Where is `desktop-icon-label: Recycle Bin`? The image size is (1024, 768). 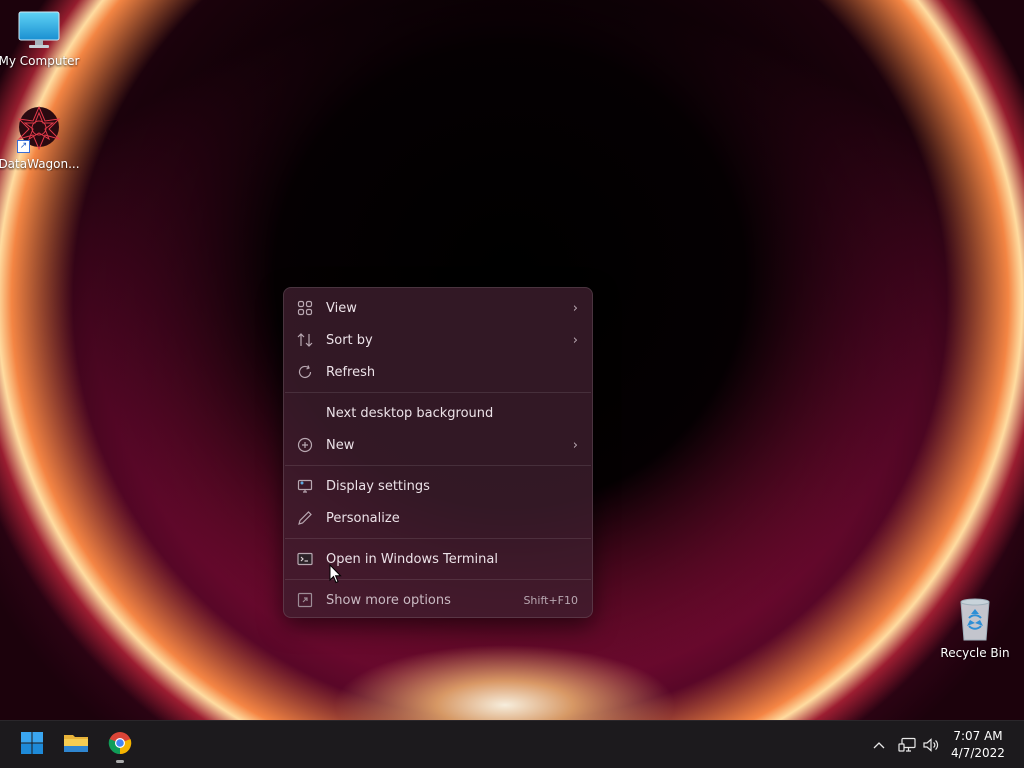 desktop-icon-label: Recycle Bin is located at coordinates (975, 653).